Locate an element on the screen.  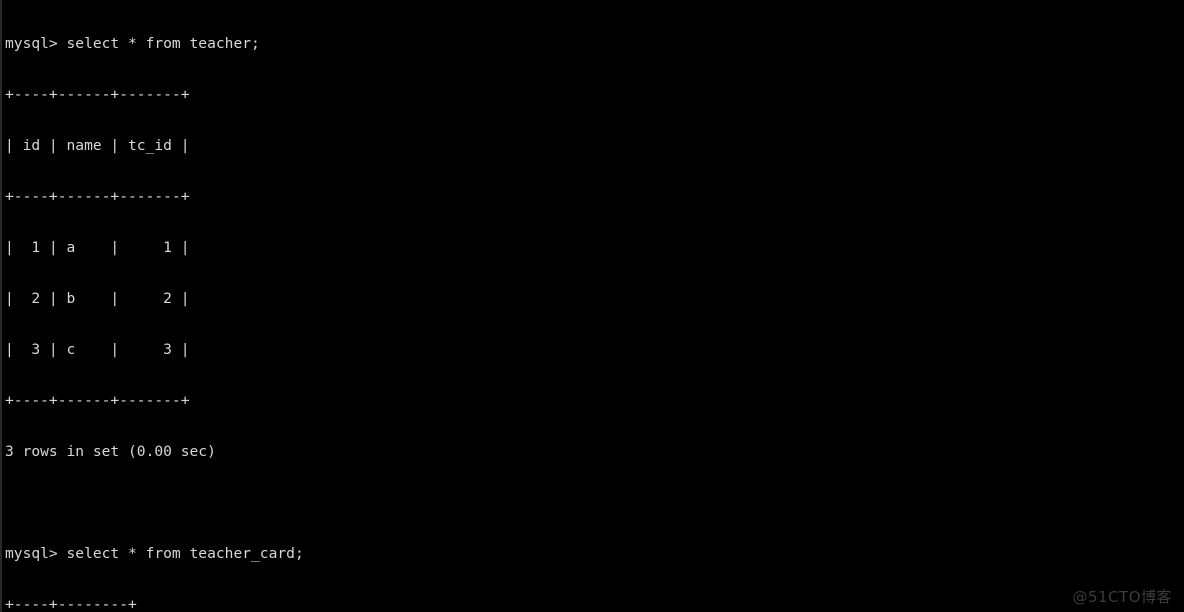
terminal-line: | 3 | c | 3 | is located at coordinates (97, 349).